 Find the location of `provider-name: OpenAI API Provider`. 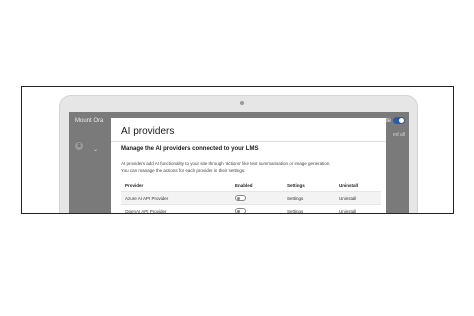

provider-name: OpenAI API Provider is located at coordinates (146, 211).